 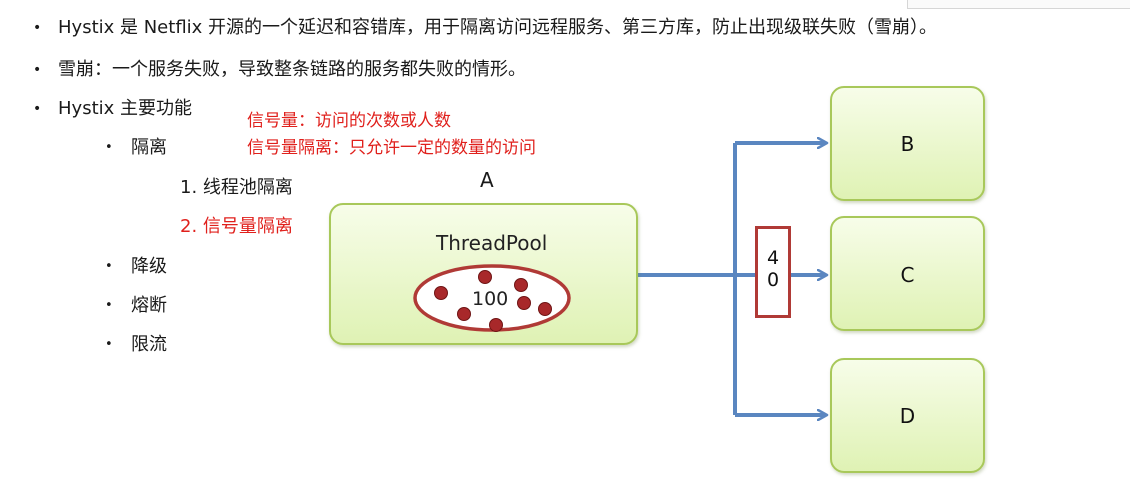 I want to click on service-c-label: C, so click(x=907, y=275).